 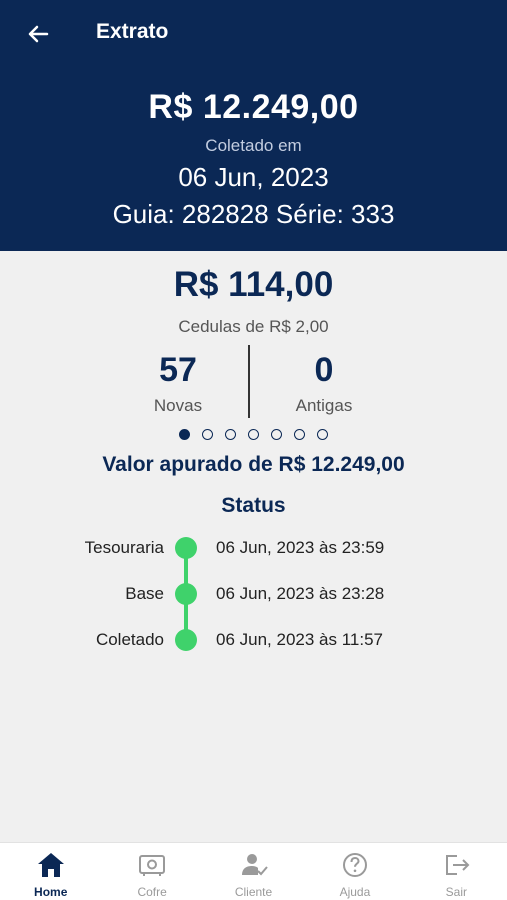 I want to click on help-icon, so click(x=355, y=865).